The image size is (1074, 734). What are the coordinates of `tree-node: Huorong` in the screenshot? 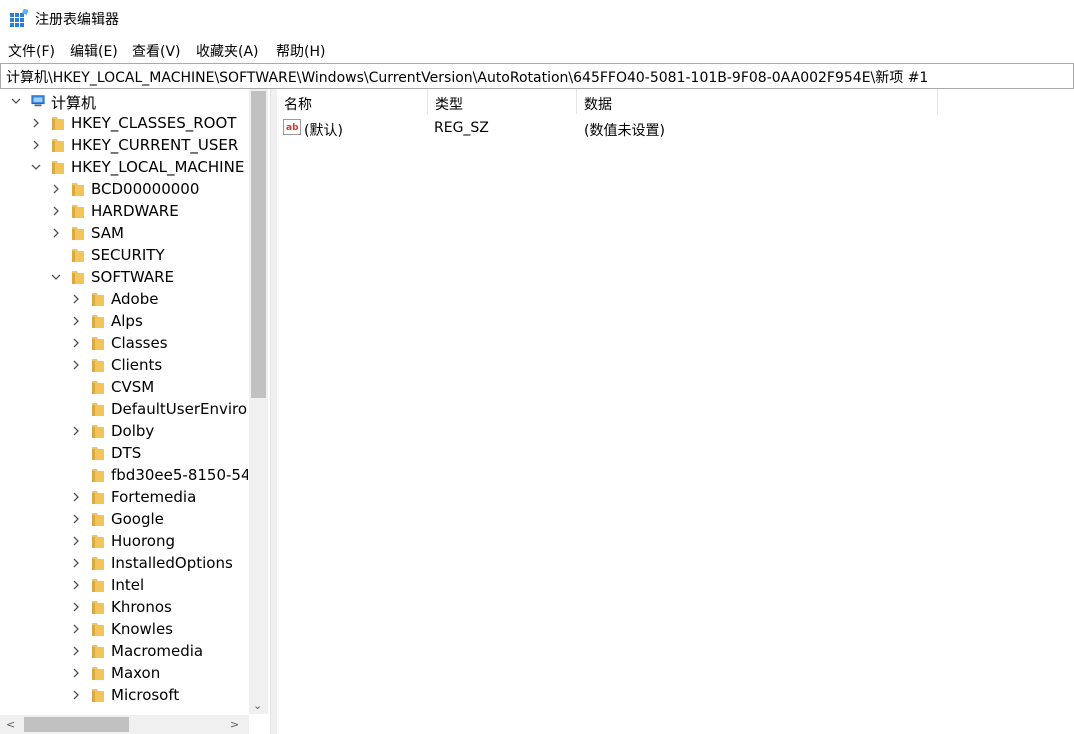 It's located at (124, 541).